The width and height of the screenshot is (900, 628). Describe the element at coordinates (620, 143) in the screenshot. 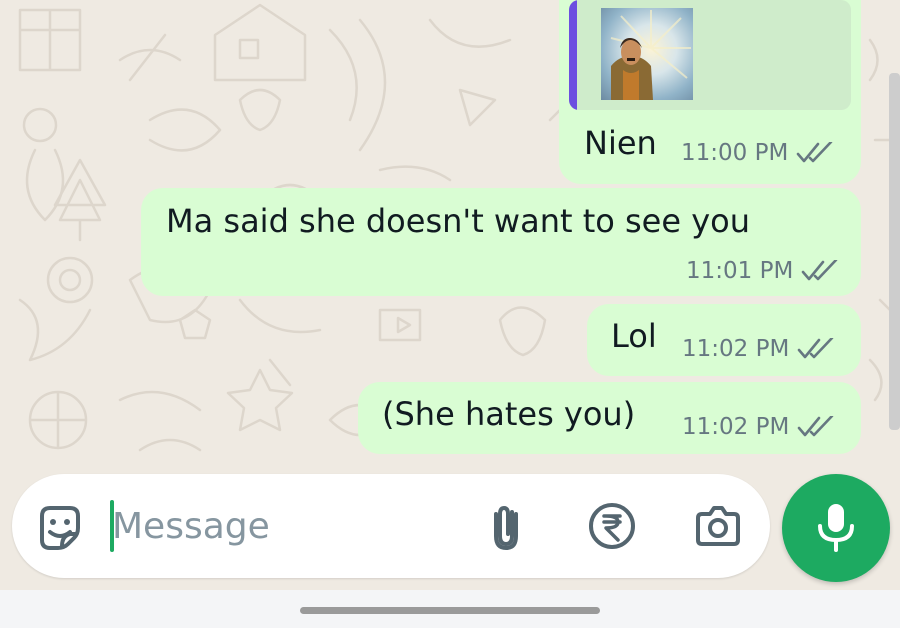

I see `message-text: Nien` at that location.